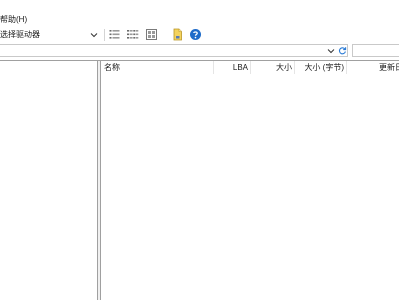 Image resolution: width=399 pixels, height=300 pixels. I want to click on column-header-lba: LBA, so click(231, 67).